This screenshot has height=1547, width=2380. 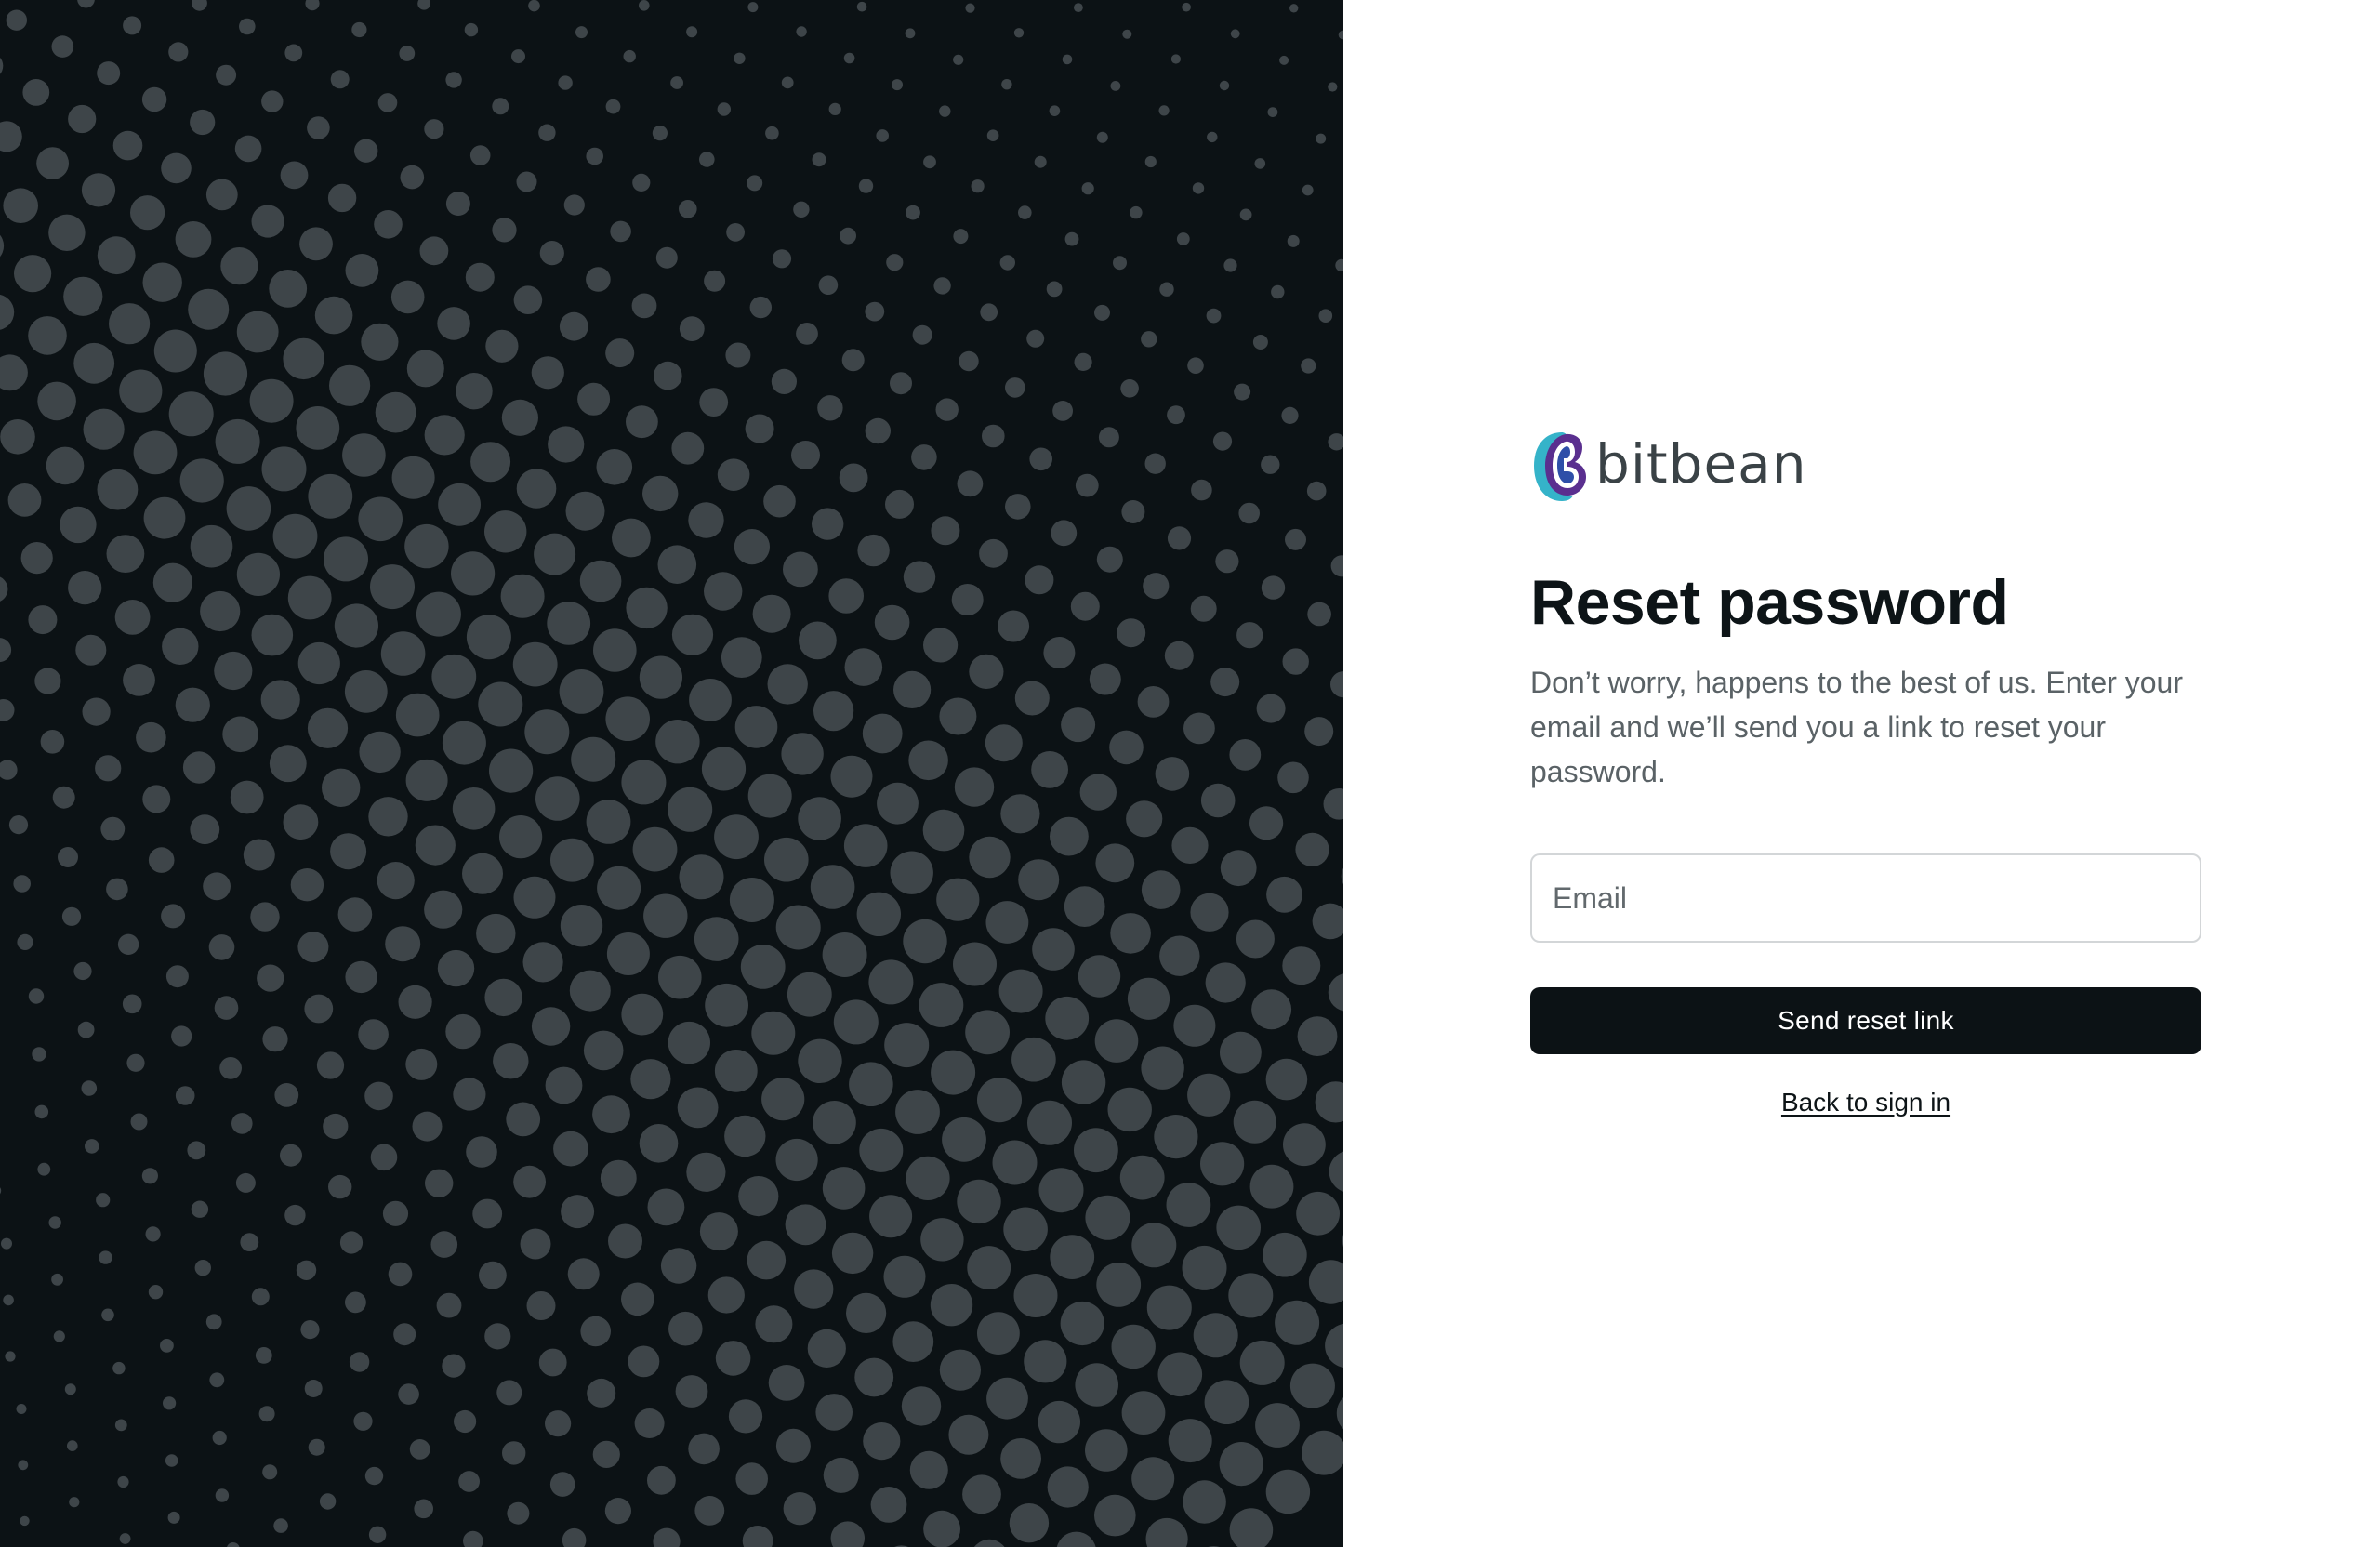 I want to click on send-reset-link-button: Send reset link, so click(x=1866, y=1020).